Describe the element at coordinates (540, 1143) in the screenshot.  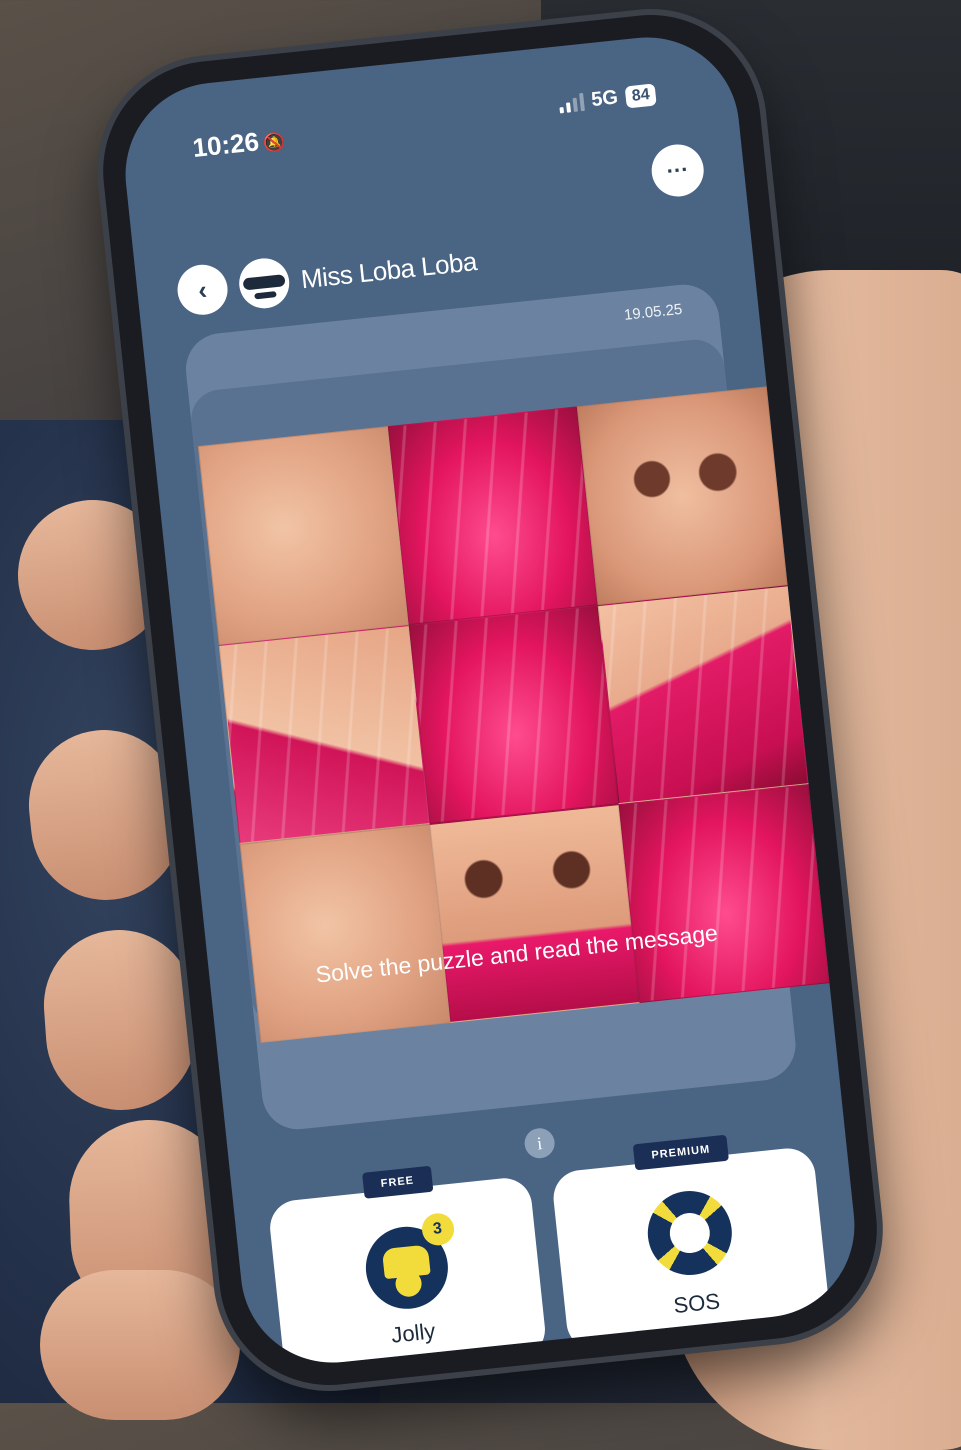
I see `info-icon: i` at that location.